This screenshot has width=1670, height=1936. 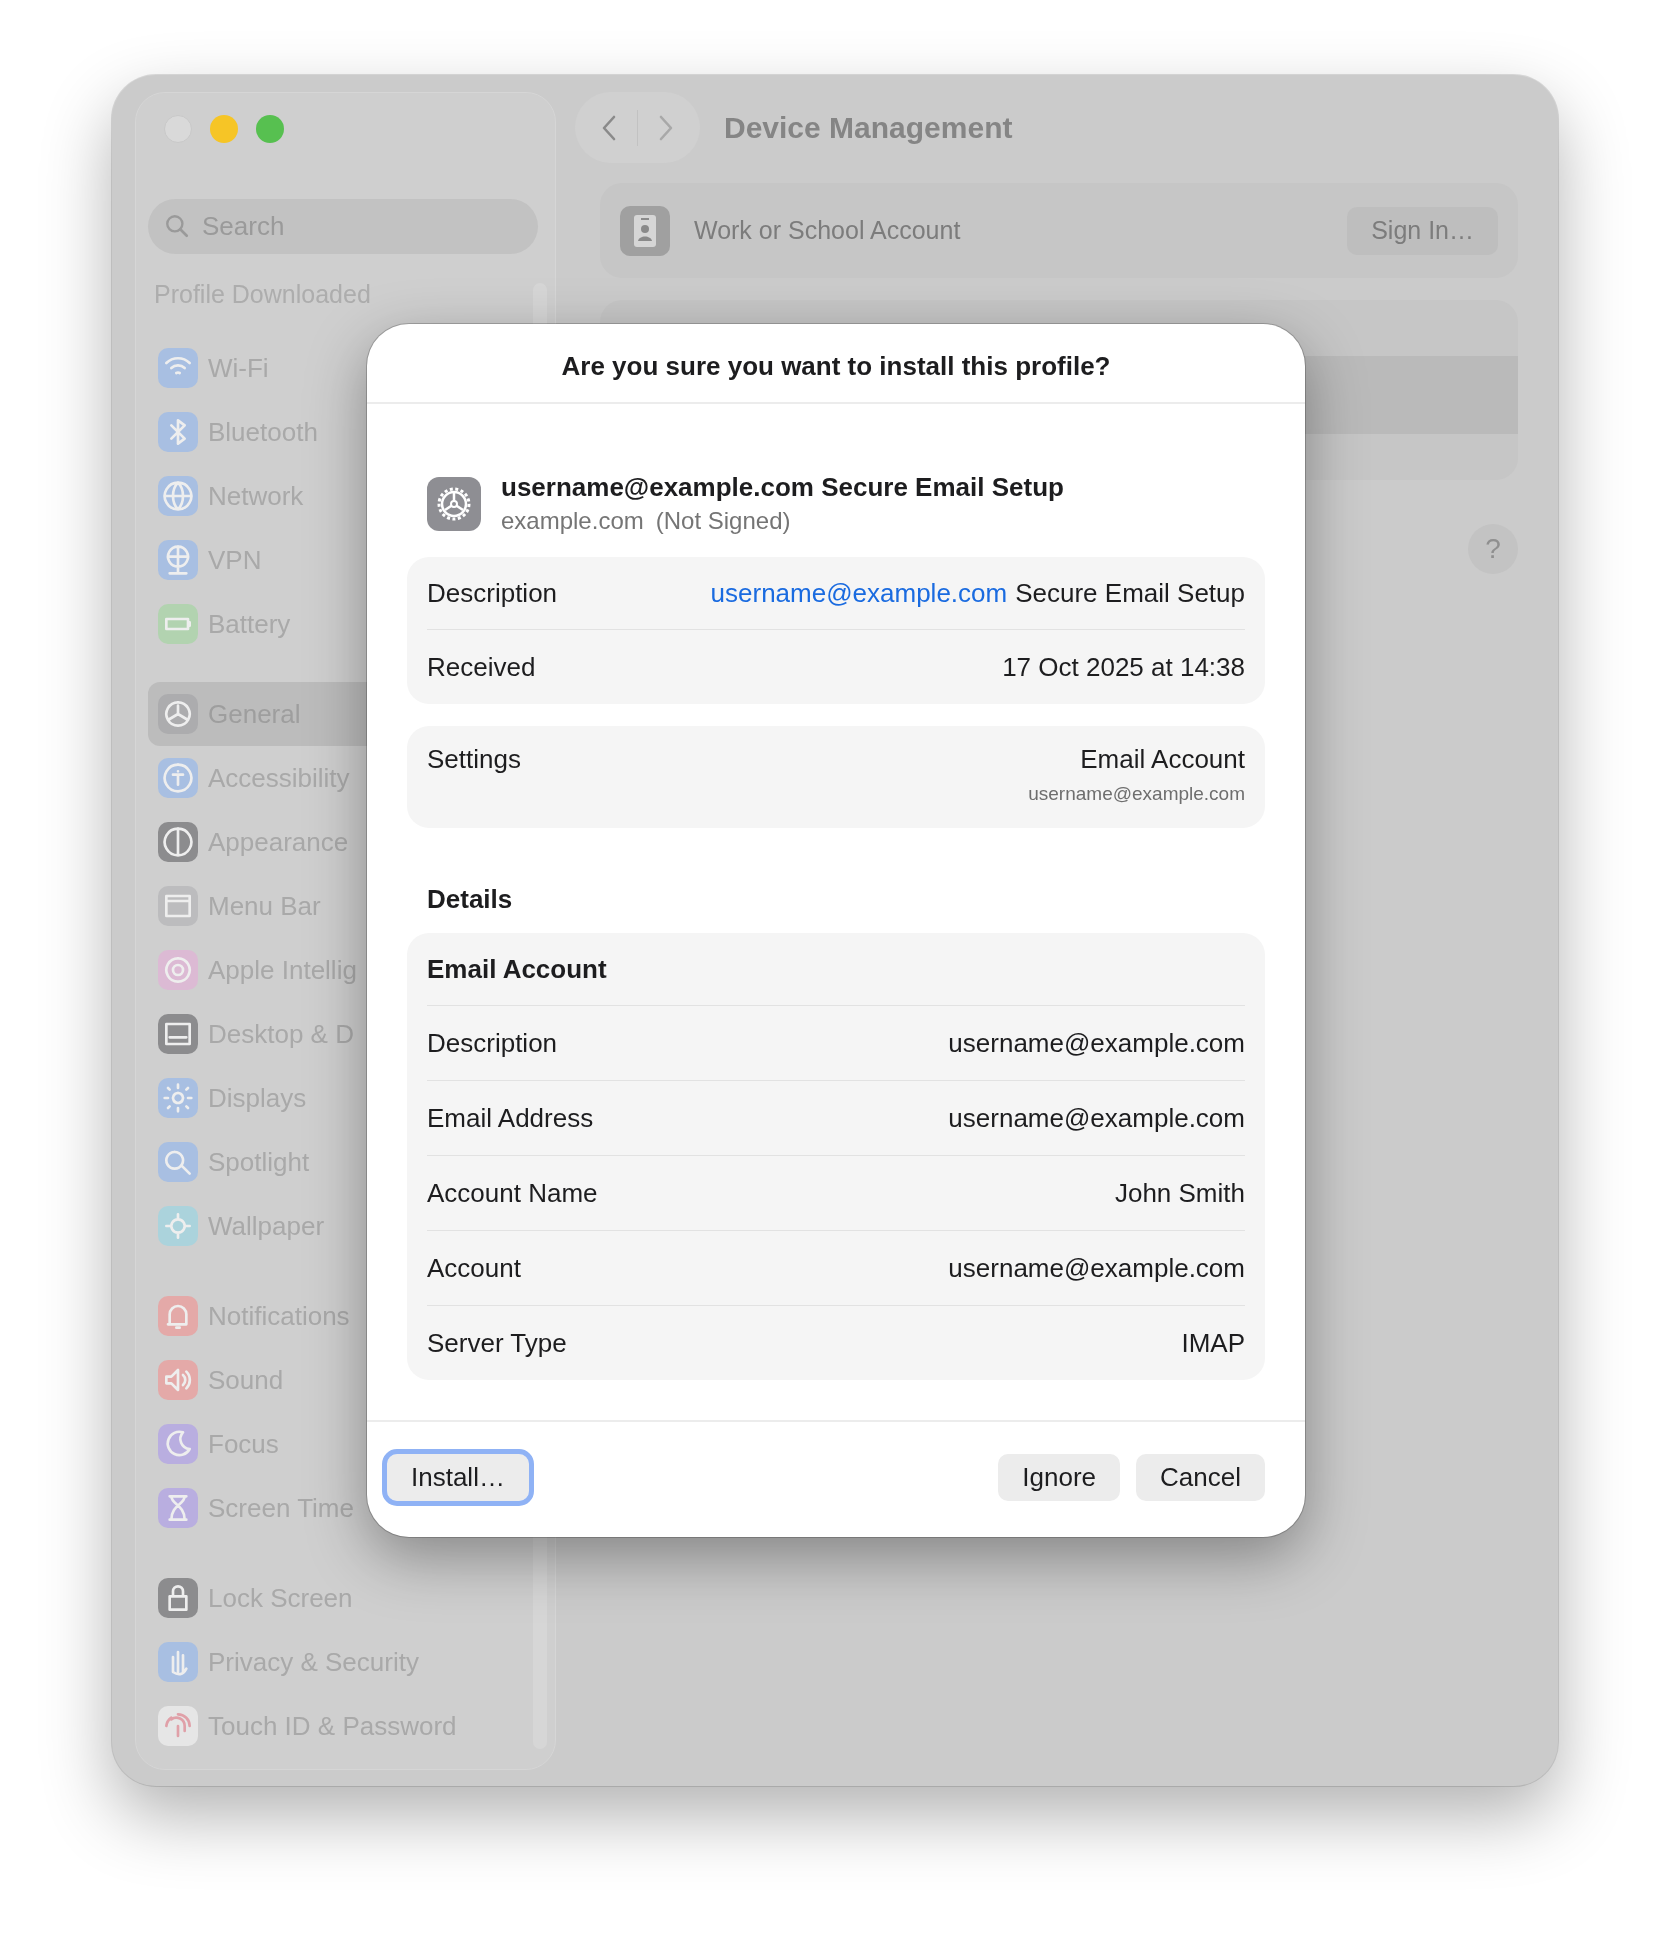 What do you see at coordinates (1213, 1343) in the screenshot?
I see `row-value: IMAP` at bounding box center [1213, 1343].